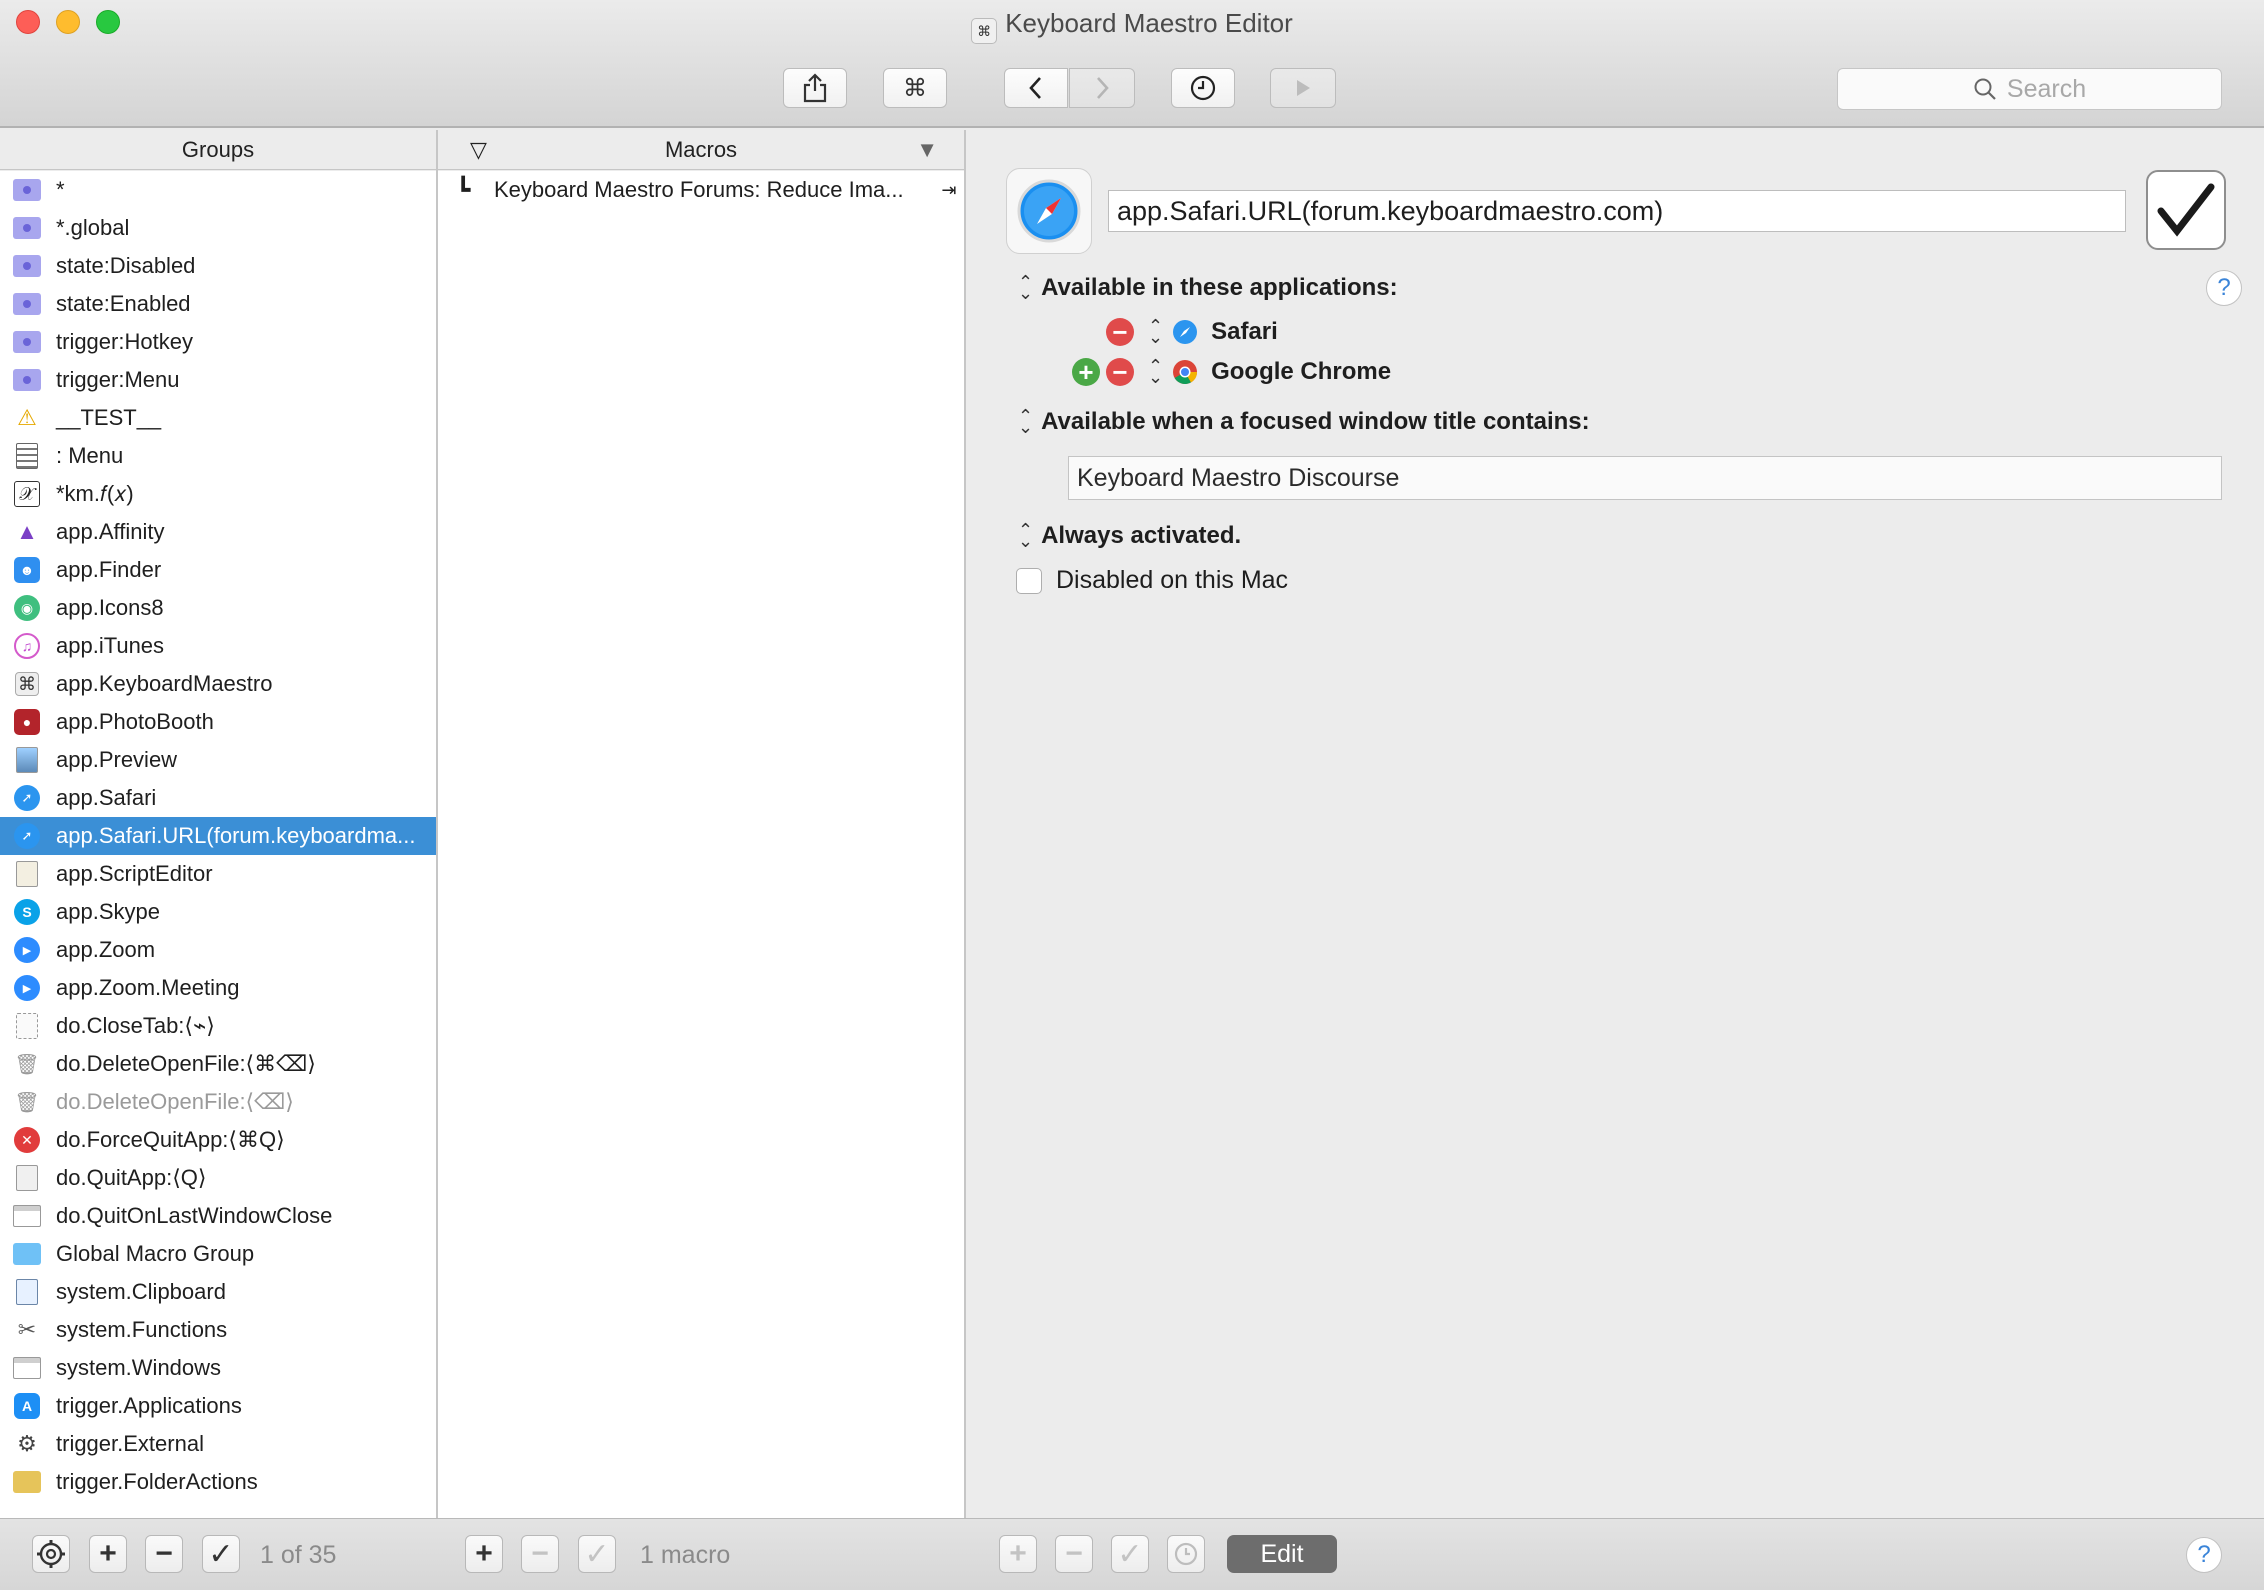 The height and width of the screenshot is (1590, 2264). I want to click on group-row: app.Preview, so click(218, 760).